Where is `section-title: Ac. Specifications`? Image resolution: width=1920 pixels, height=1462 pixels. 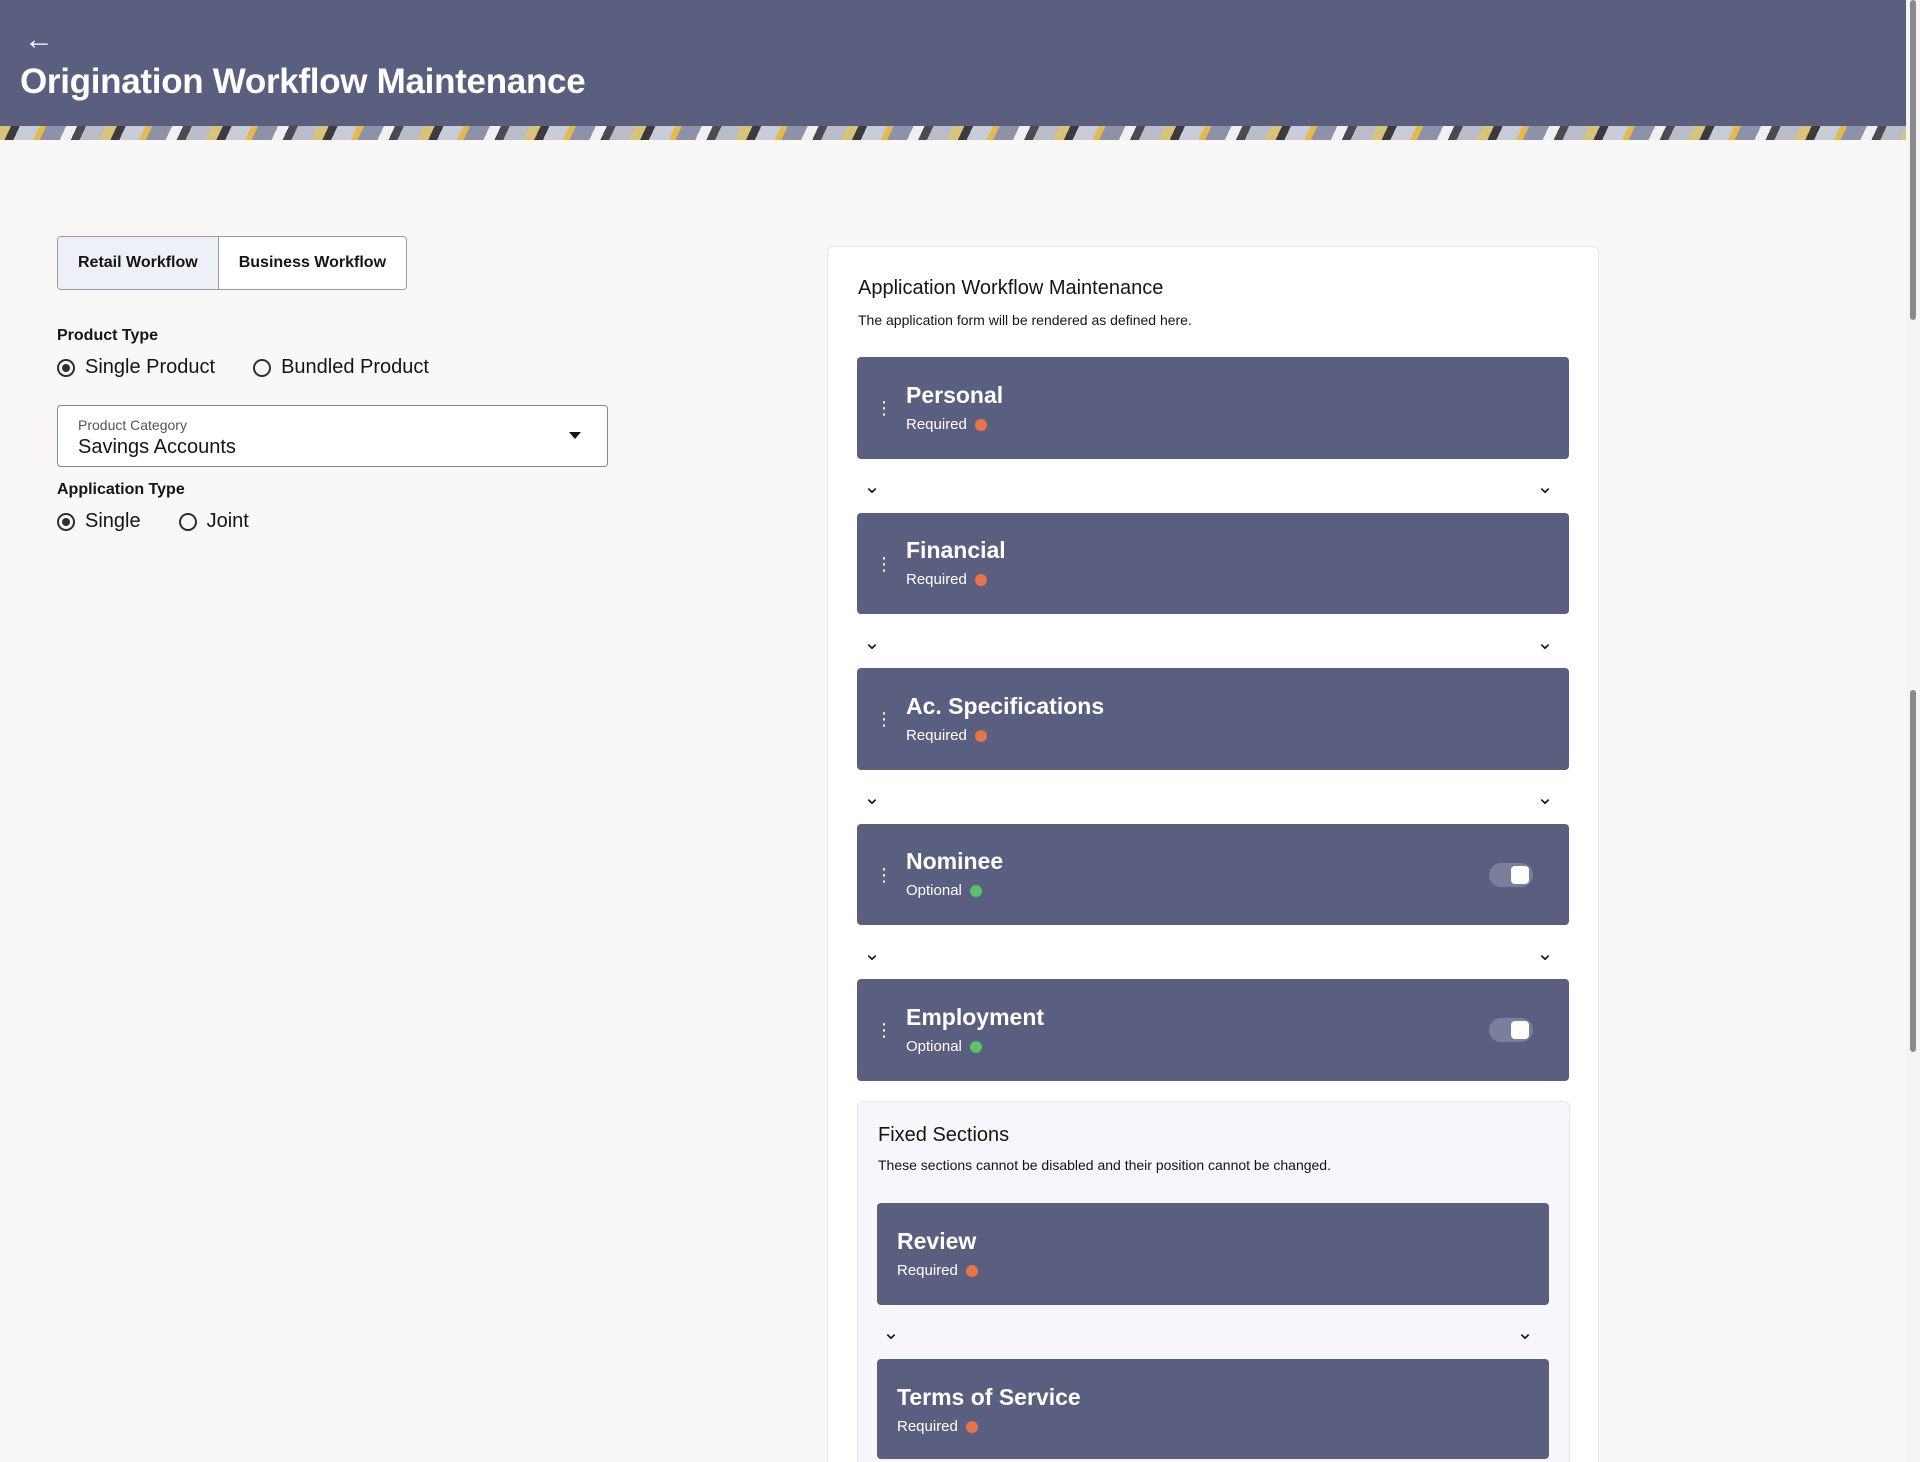 section-title: Ac. Specifications is located at coordinates (1005, 706).